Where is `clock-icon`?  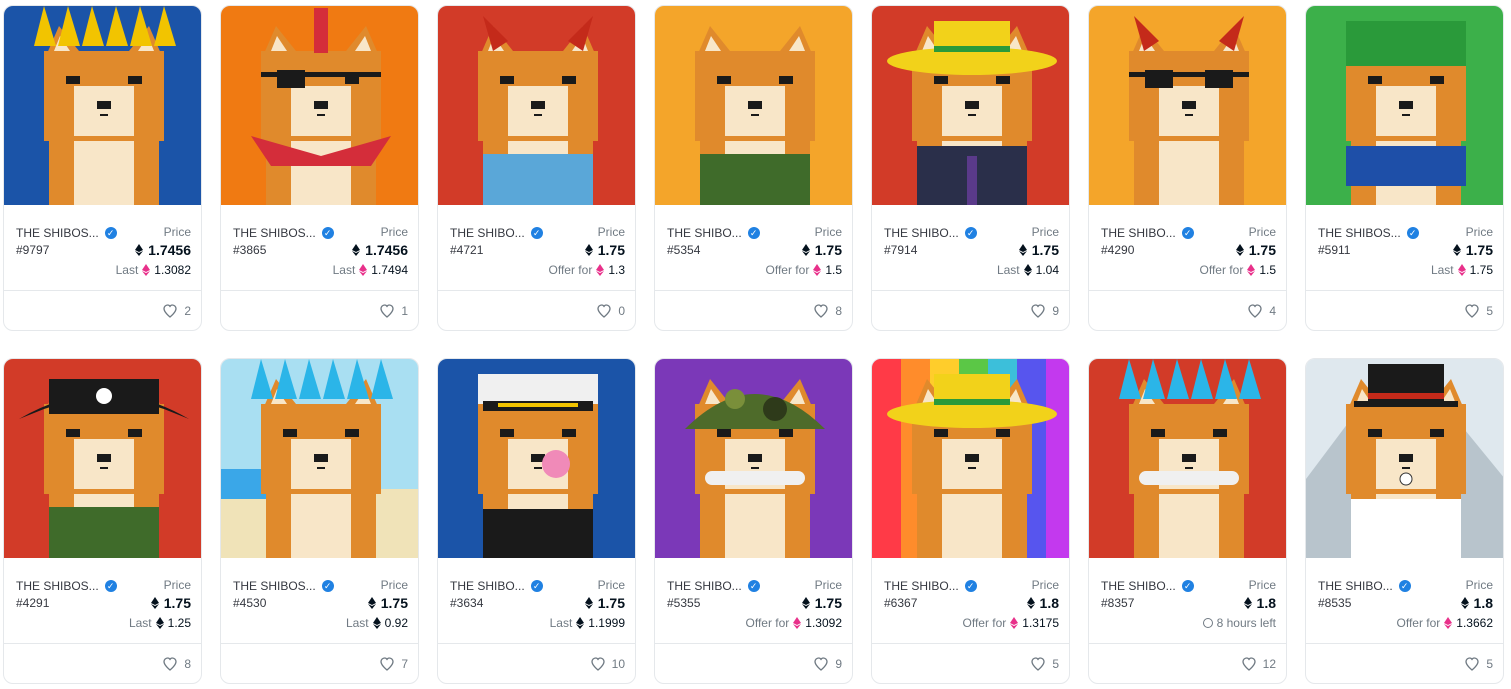 clock-icon is located at coordinates (1207, 623).